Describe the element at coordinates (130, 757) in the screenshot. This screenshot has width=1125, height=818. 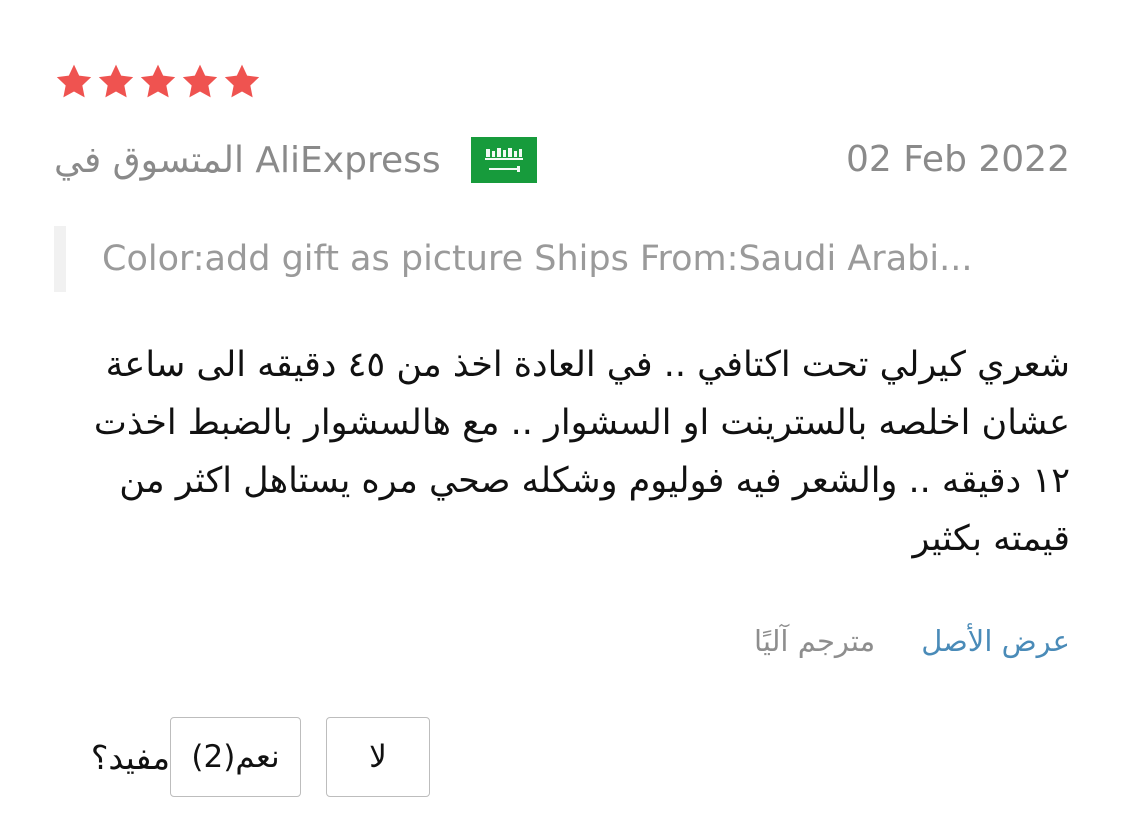
I see `helpful-label: مفيد؟` at that location.